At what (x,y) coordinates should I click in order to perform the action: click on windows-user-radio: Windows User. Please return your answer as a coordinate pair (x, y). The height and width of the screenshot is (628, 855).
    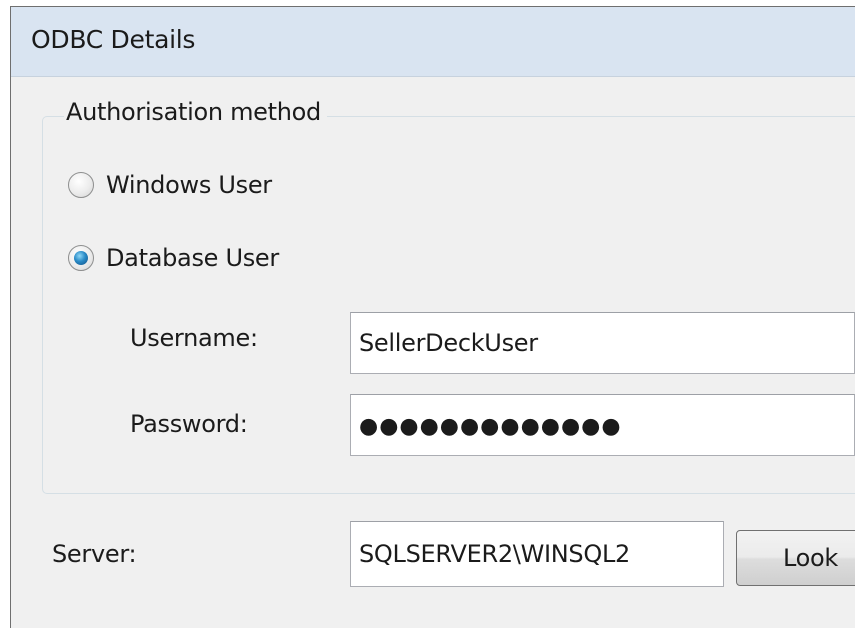
    Looking at the image, I should click on (170, 185).